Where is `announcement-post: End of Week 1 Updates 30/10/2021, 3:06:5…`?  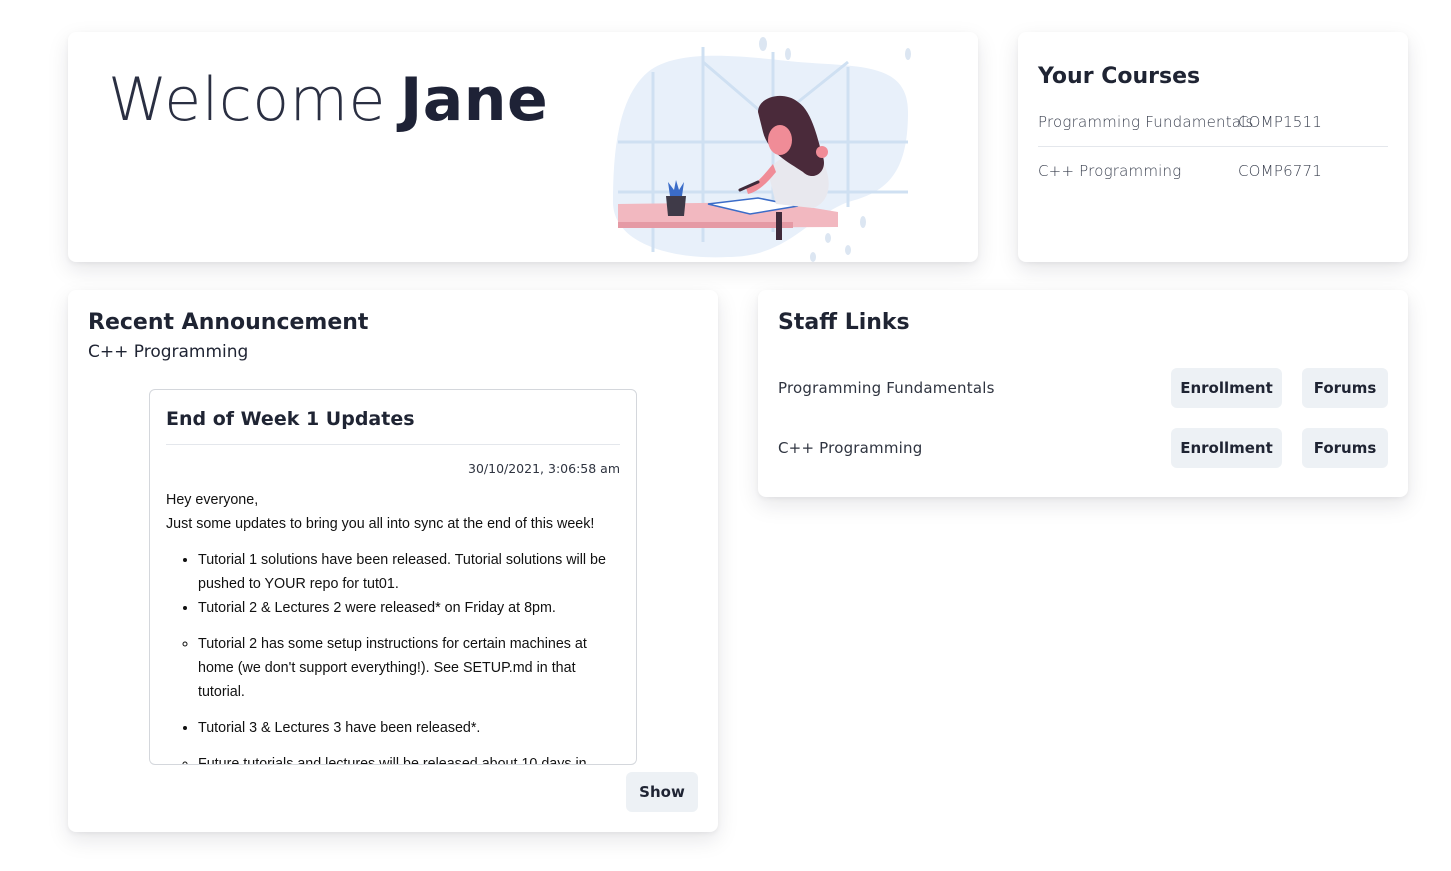 announcement-post: End of Week 1 Updates 30/10/2021, 3:06:5… is located at coordinates (393, 577).